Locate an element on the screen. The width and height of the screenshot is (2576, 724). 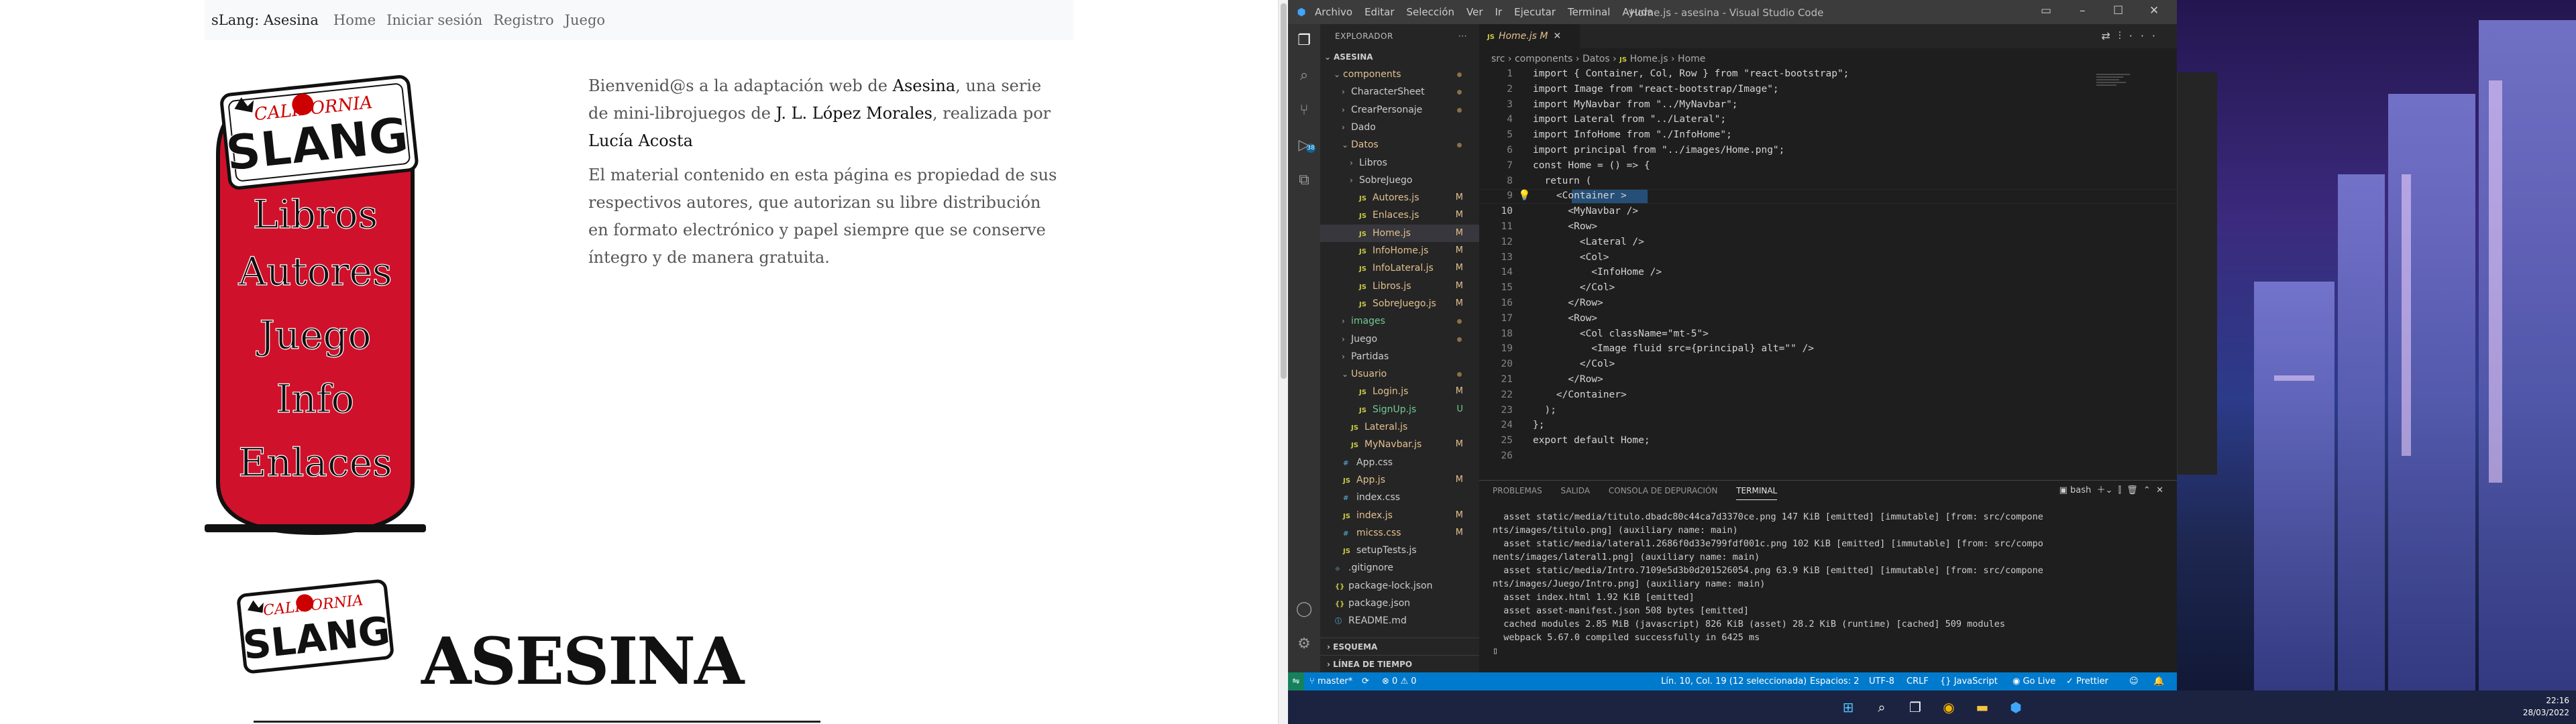
banner-link-enlaces: Enlaces is located at coordinates (315, 462).